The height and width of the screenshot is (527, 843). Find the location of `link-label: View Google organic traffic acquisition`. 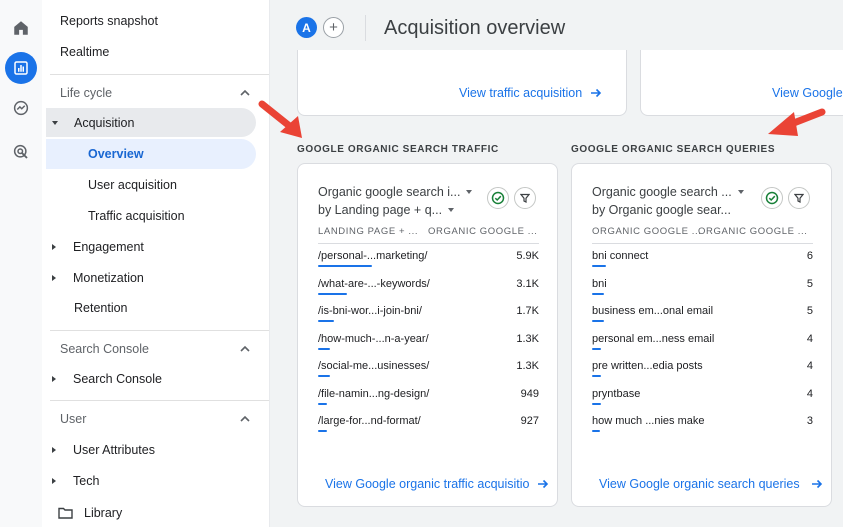

link-label: View Google organic traffic acquisition is located at coordinates (427, 484).